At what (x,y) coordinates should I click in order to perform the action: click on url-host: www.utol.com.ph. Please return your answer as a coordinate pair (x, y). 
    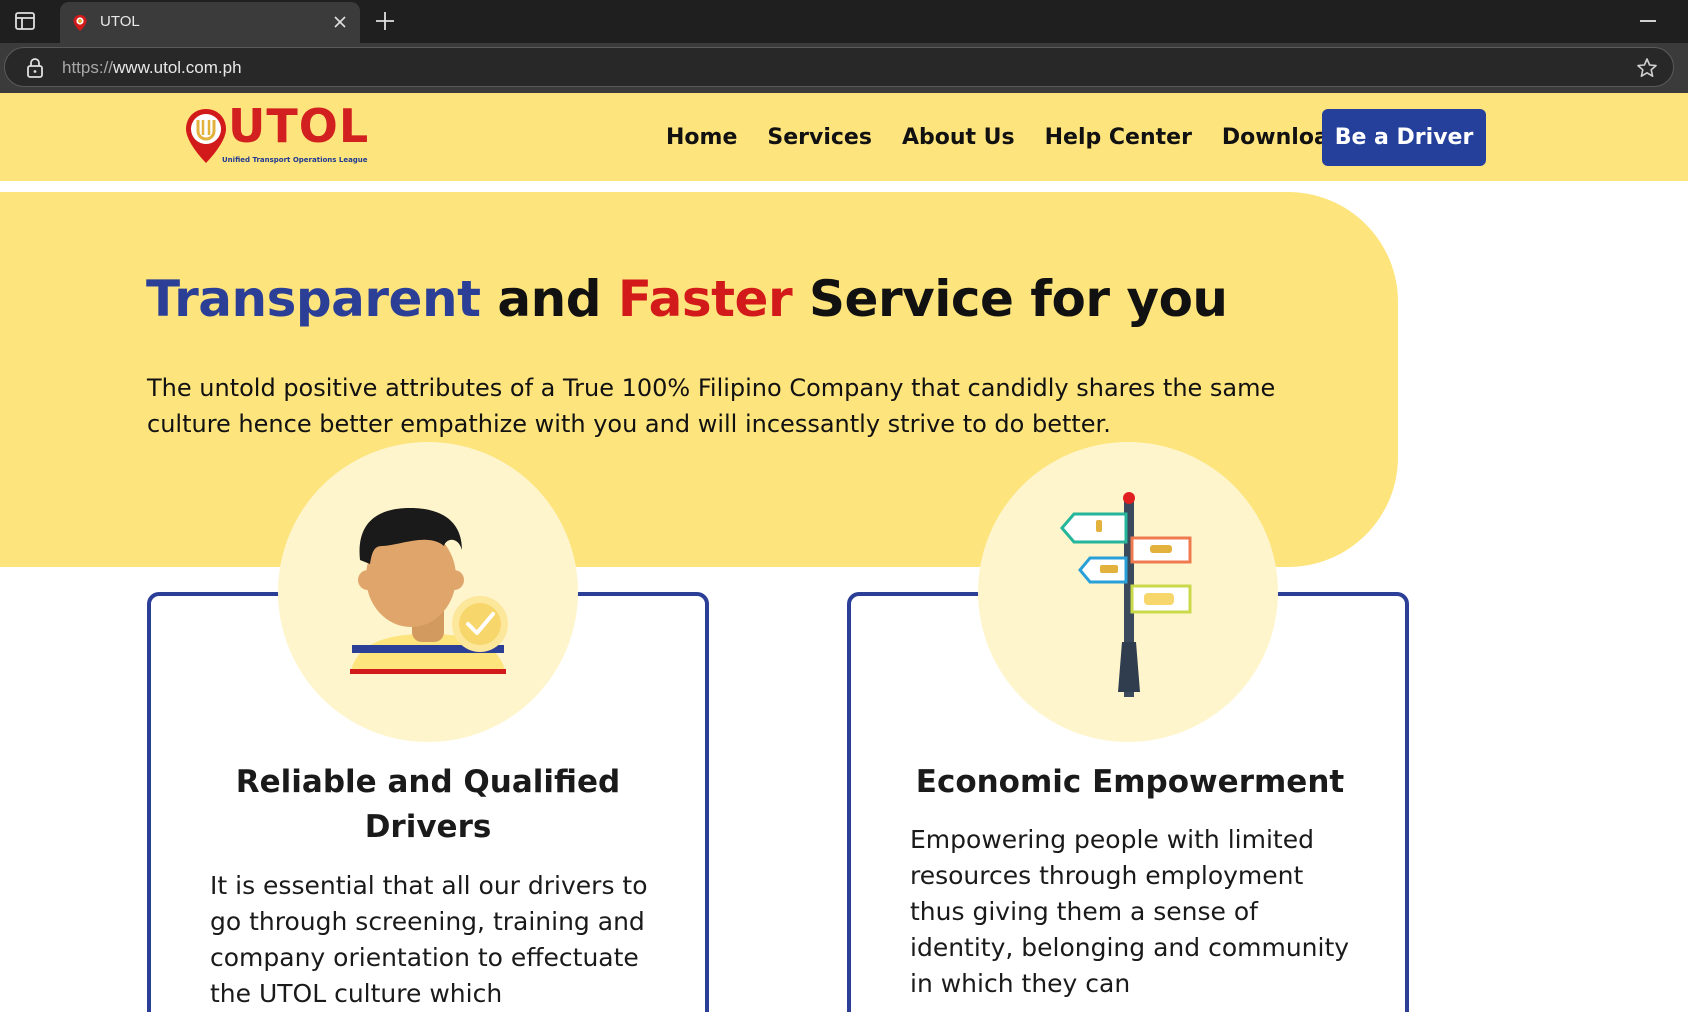
    Looking at the image, I should click on (177, 67).